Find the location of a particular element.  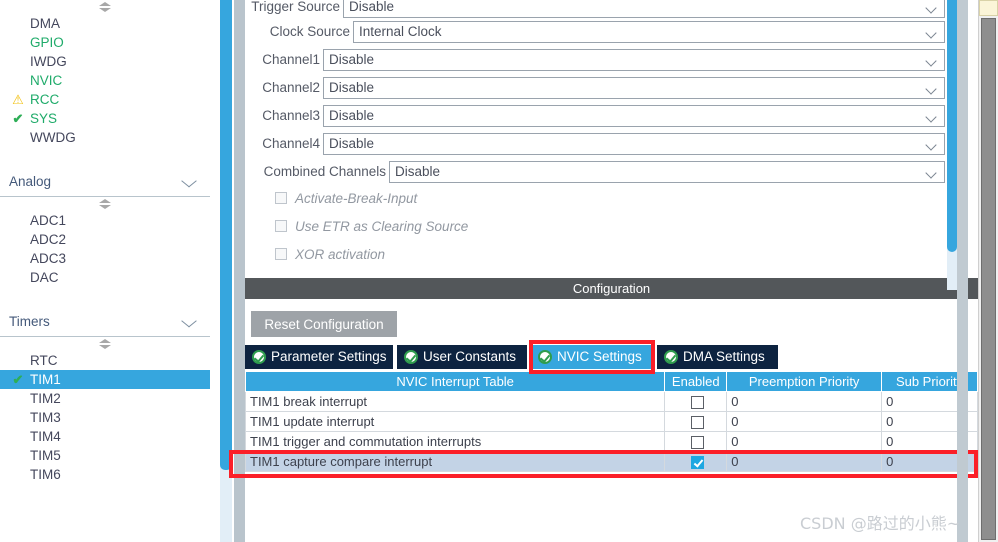

checkbox-row-use-etr-as-clearing-source: Use ETR as Clearing Source is located at coordinates (455, 229).